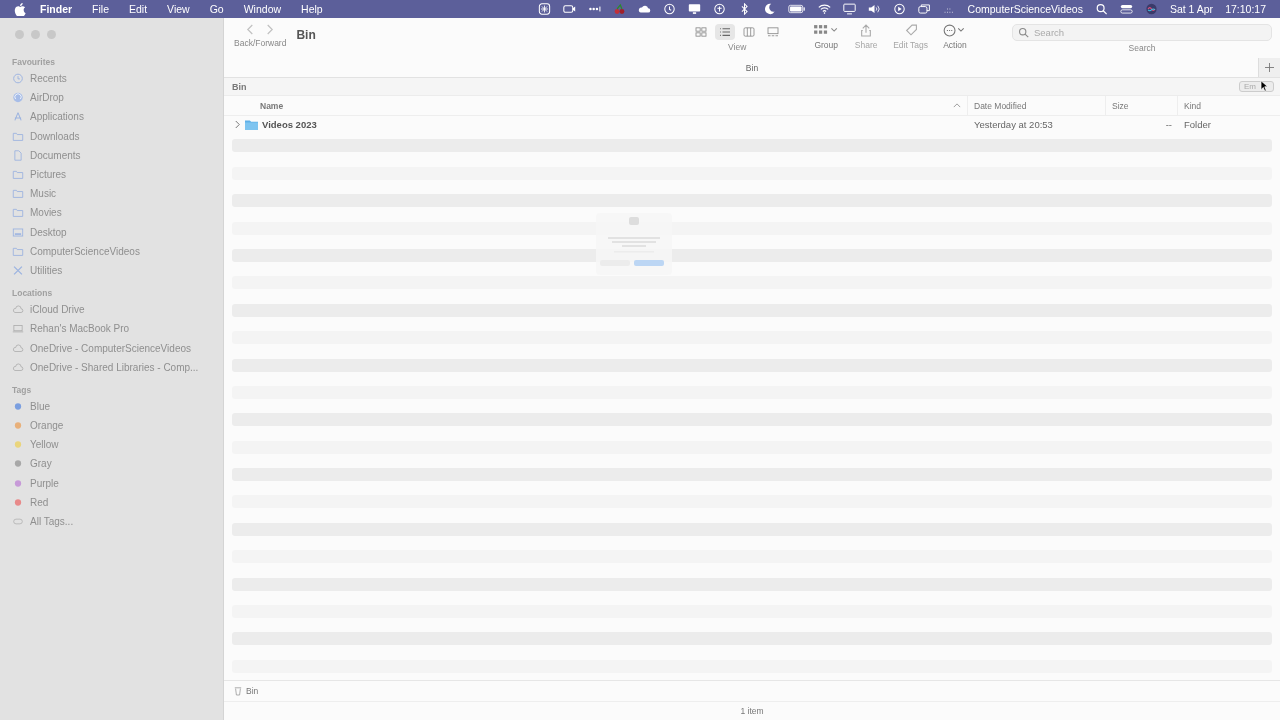 The height and width of the screenshot is (720, 1280). What do you see at coordinates (1197, 124) in the screenshot?
I see `table-cell-text: Folder` at bounding box center [1197, 124].